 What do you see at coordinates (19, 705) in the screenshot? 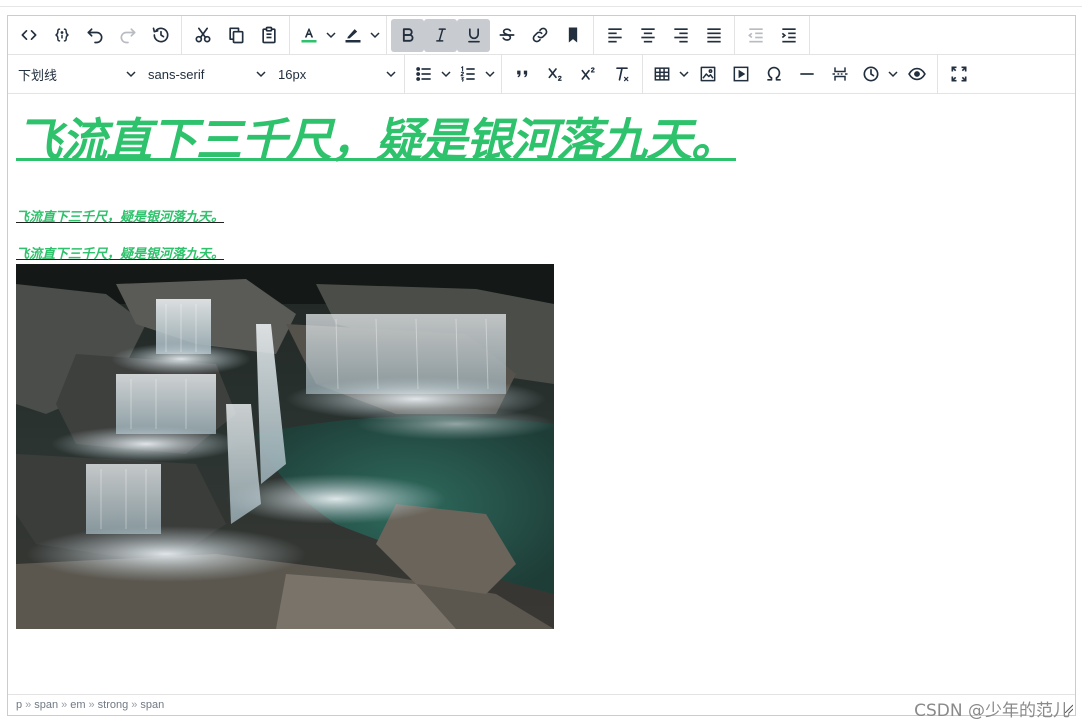
I see `path-element-p: p` at bounding box center [19, 705].